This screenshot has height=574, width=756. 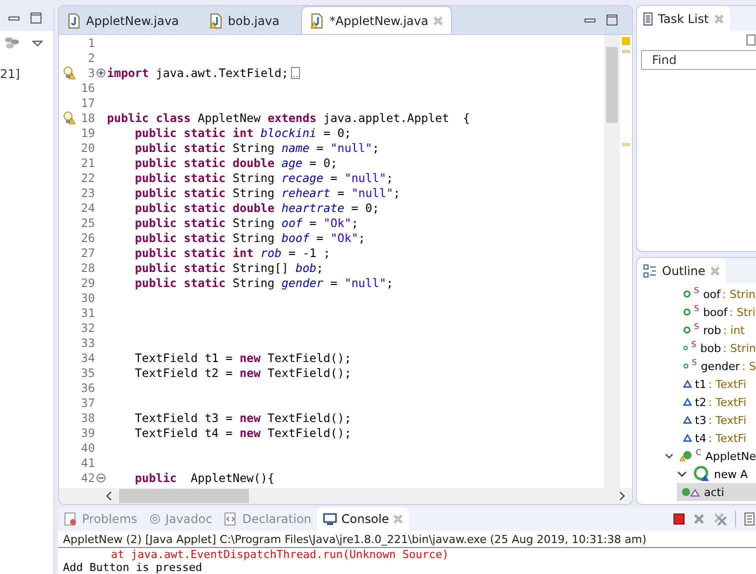 I want to click on line-number: 31, so click(x=87, y=313).